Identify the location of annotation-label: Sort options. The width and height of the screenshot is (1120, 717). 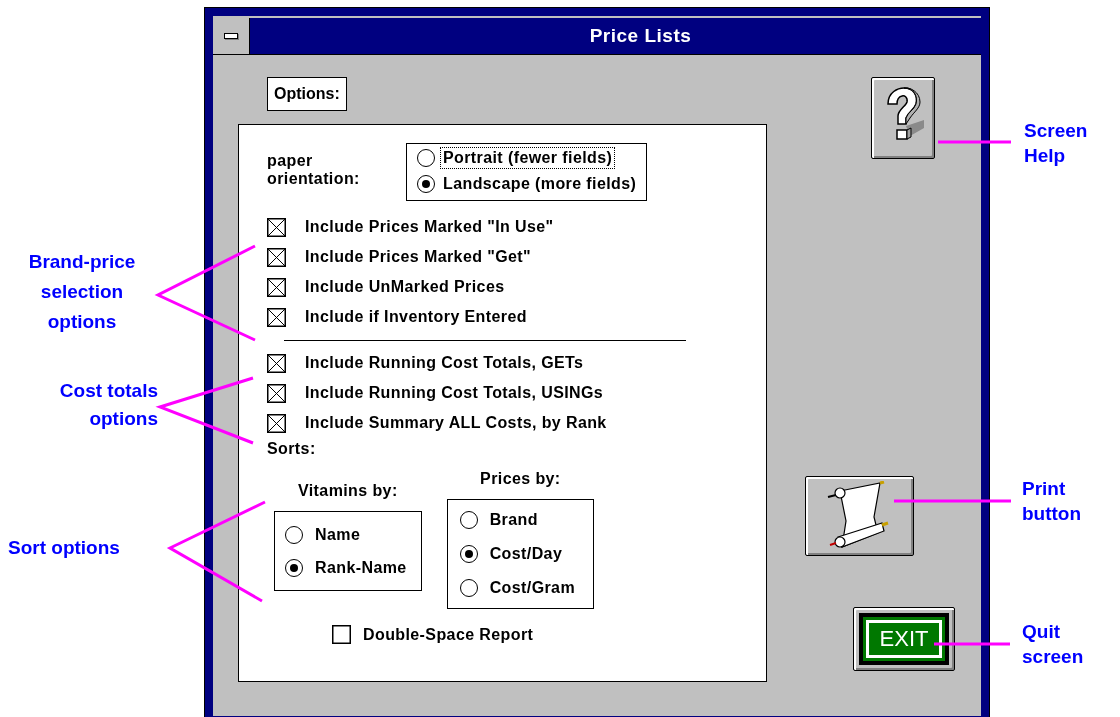
(64, 548).